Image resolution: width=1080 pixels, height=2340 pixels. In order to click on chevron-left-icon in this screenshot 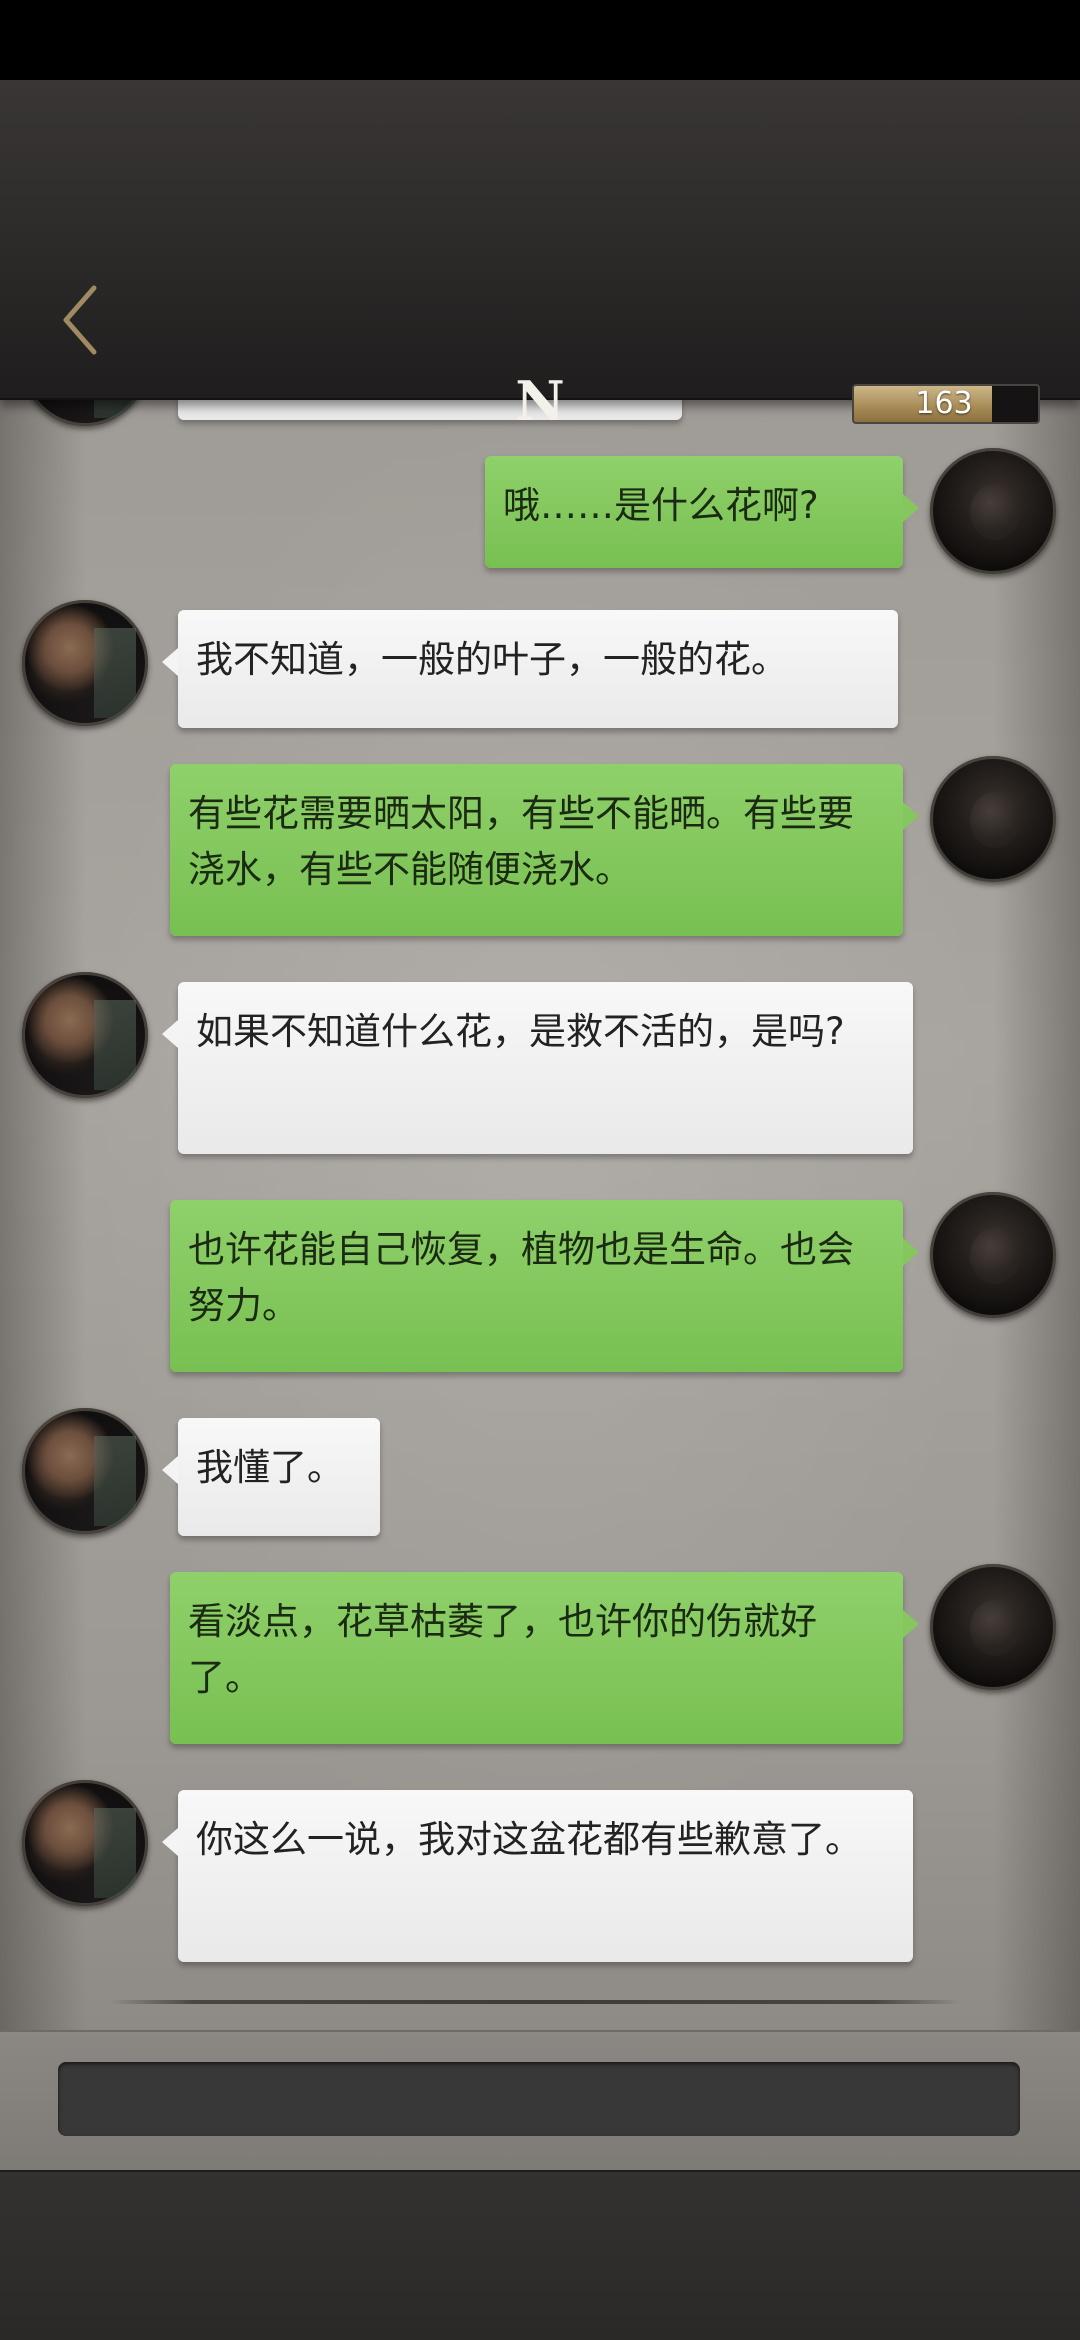, I will do `click(80, 320)`.